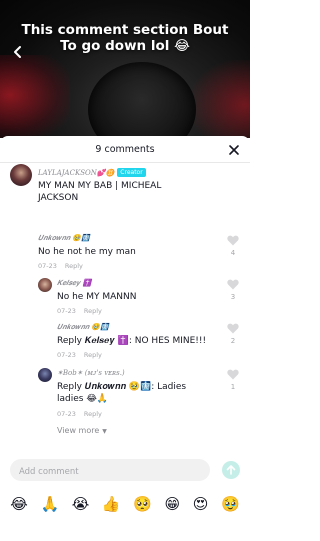 Image resolution: width=320 pixels, height=541 pixels. What do you see at coordinates (81, 504) in the screenshot?
I see `emoji-button: 😭` at bounding box center [81, 504].